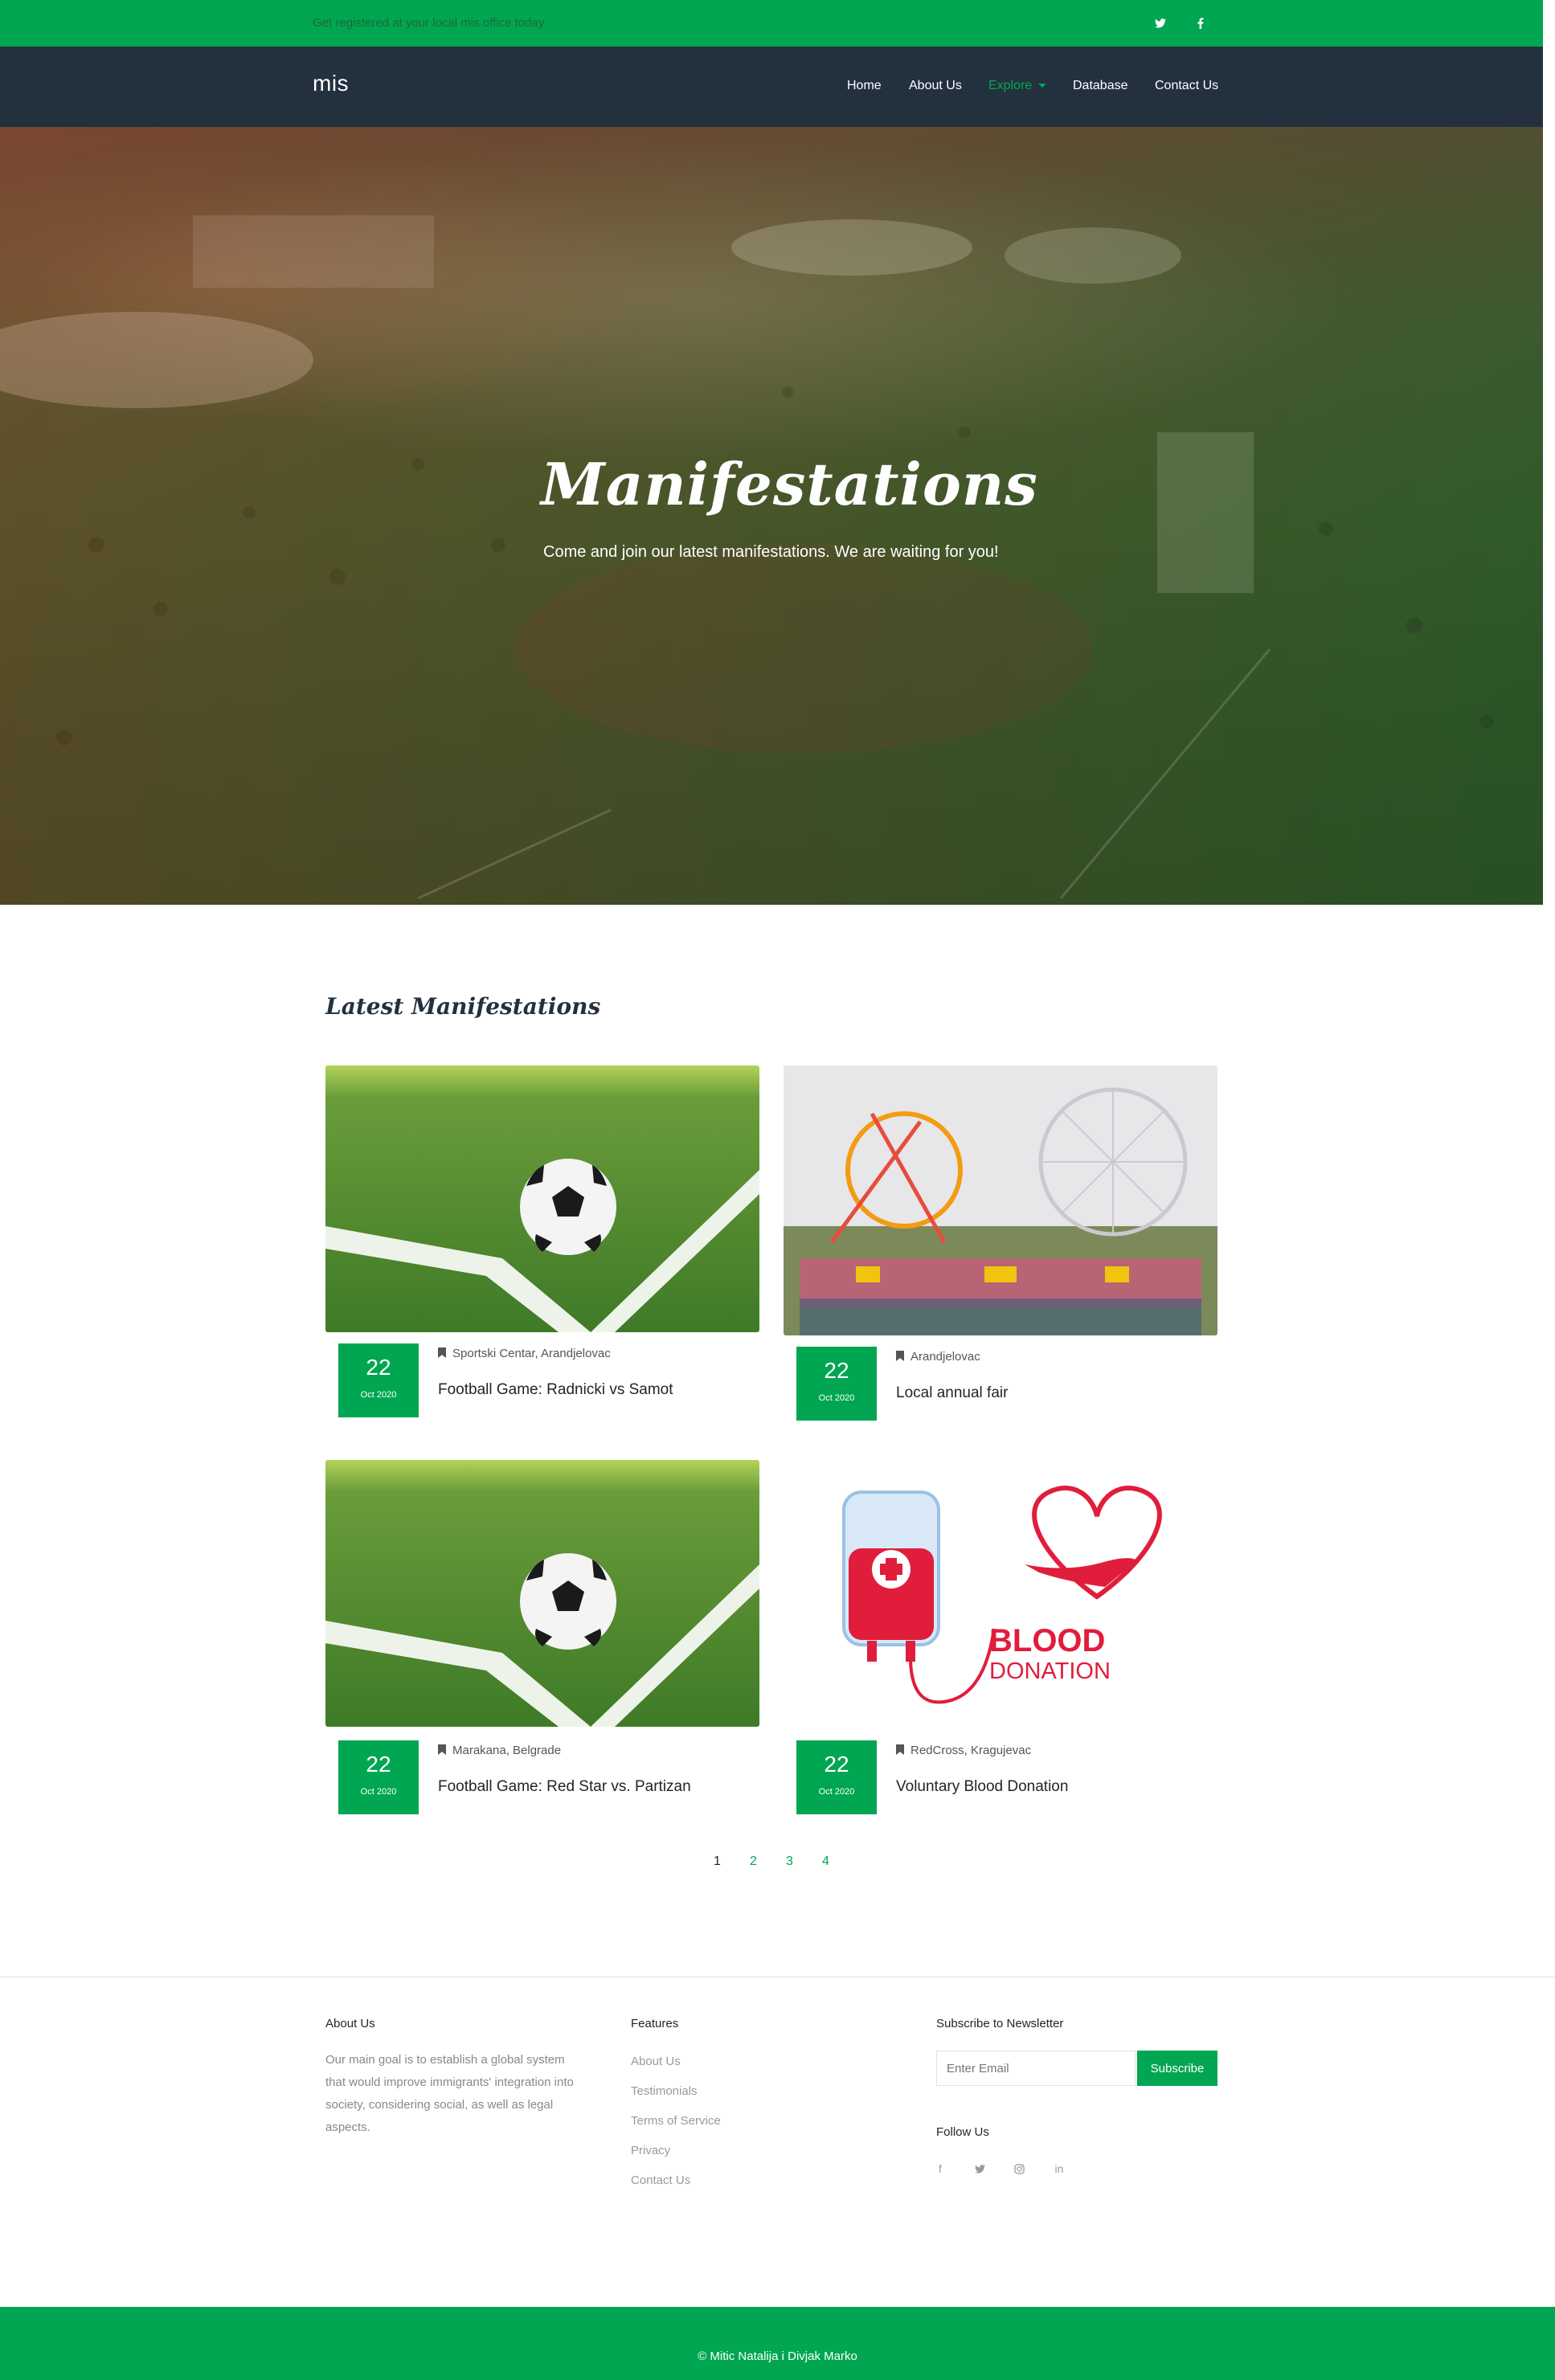 This screenshot has width=1555, height=2380. What do you see at coordinates (952, 1393) in the screenshot?
I see `event-title: Local annual fair` at bounding box center [952, 1393].